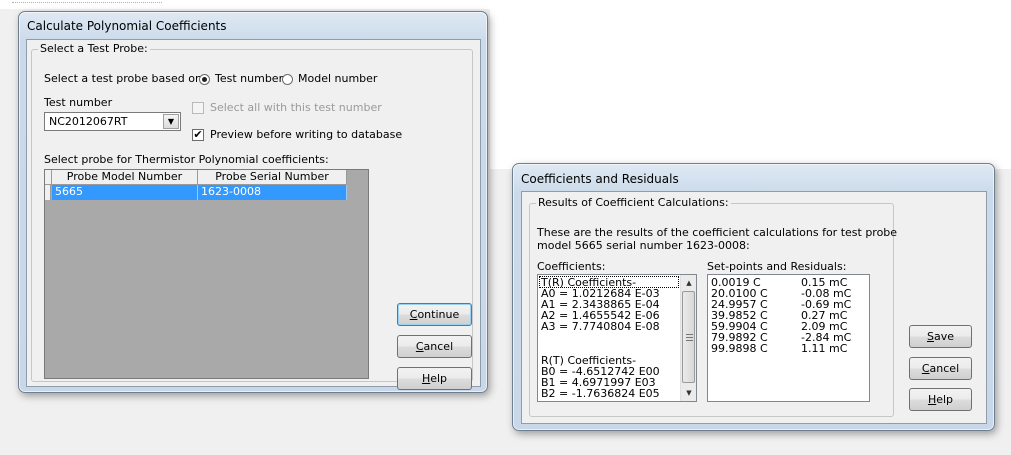  I want to click on row-header, so click(48, 192).